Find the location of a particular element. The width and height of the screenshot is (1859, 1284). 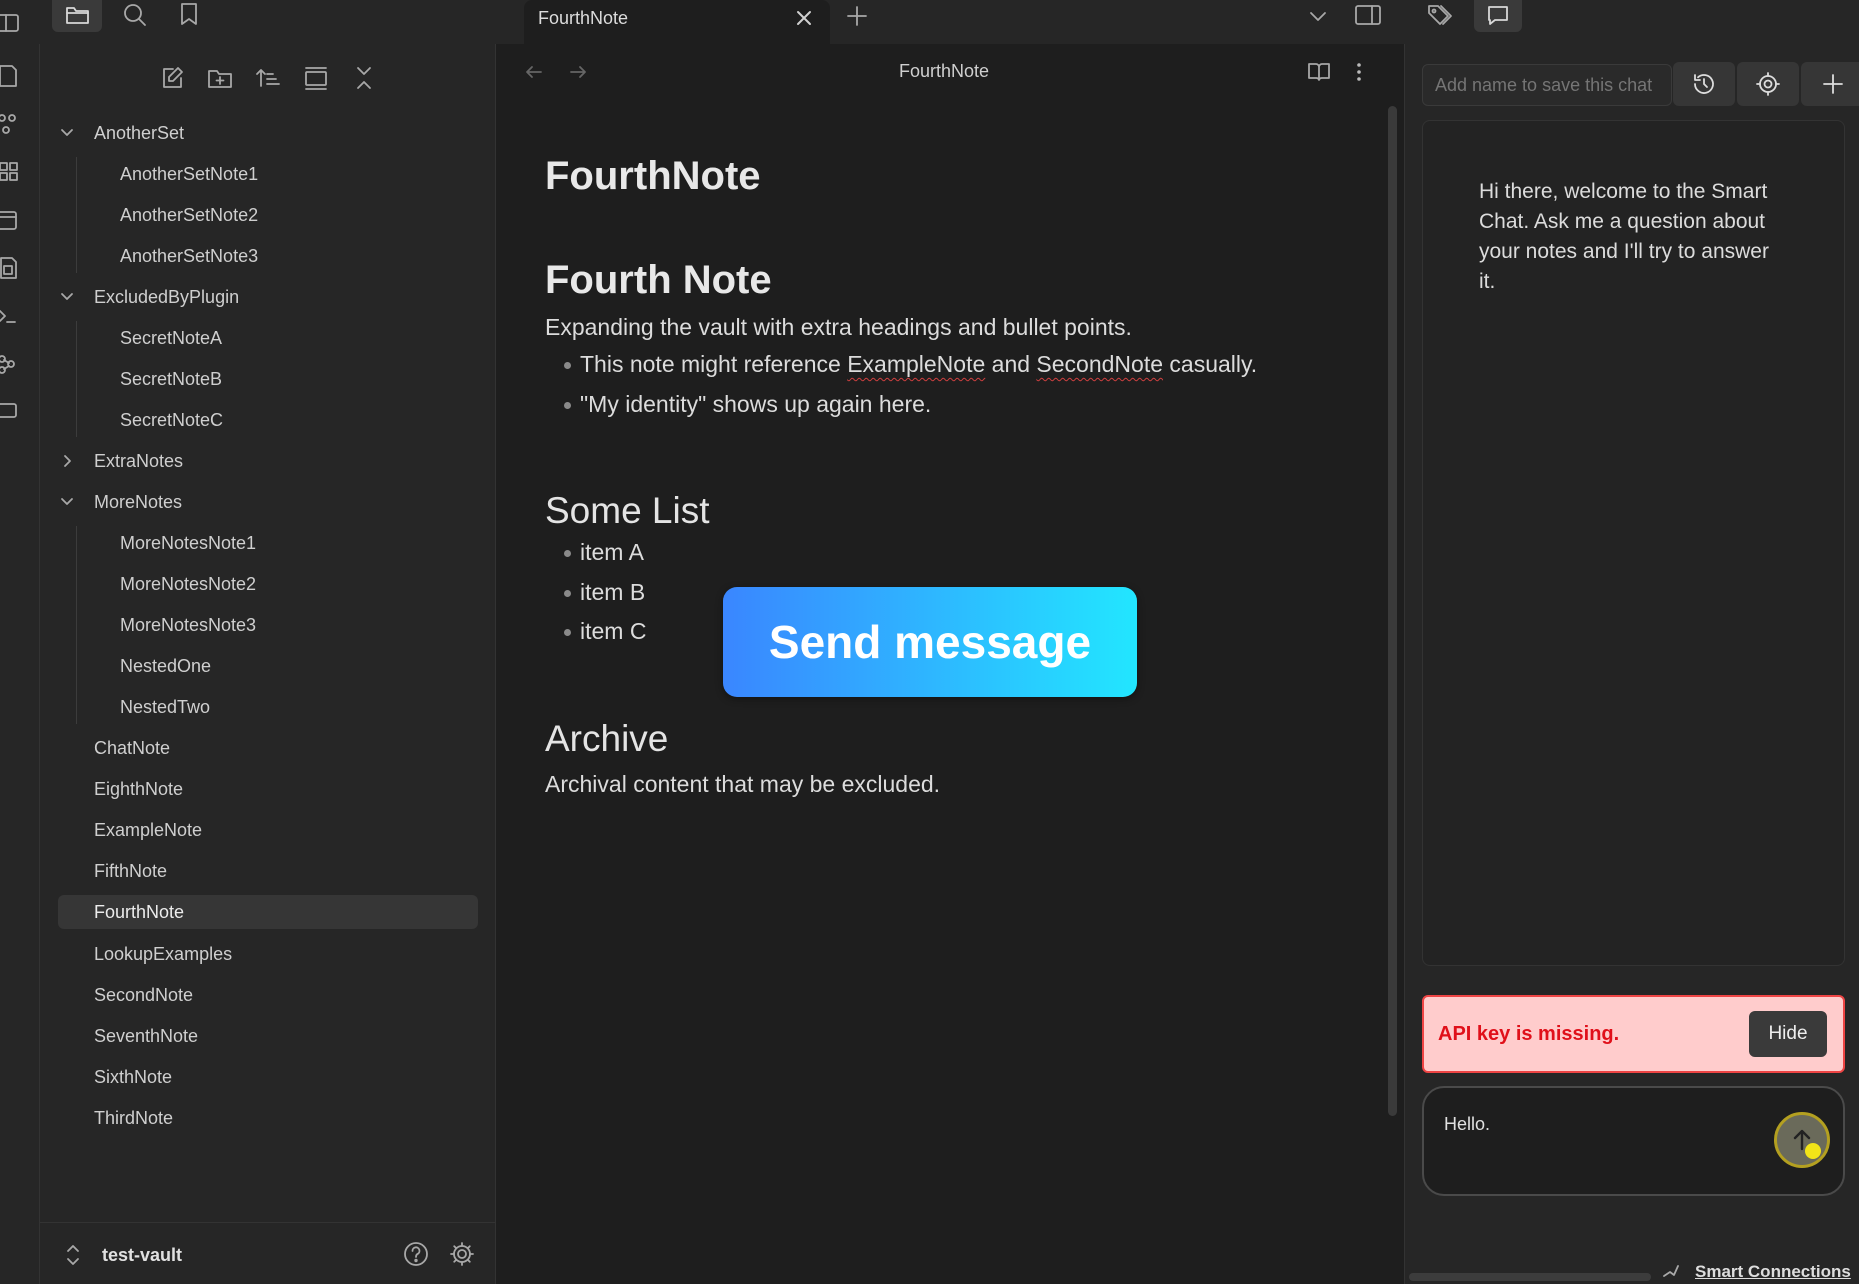

folder-item: ExcludedByPlugin is located at coordinates (268, 297).